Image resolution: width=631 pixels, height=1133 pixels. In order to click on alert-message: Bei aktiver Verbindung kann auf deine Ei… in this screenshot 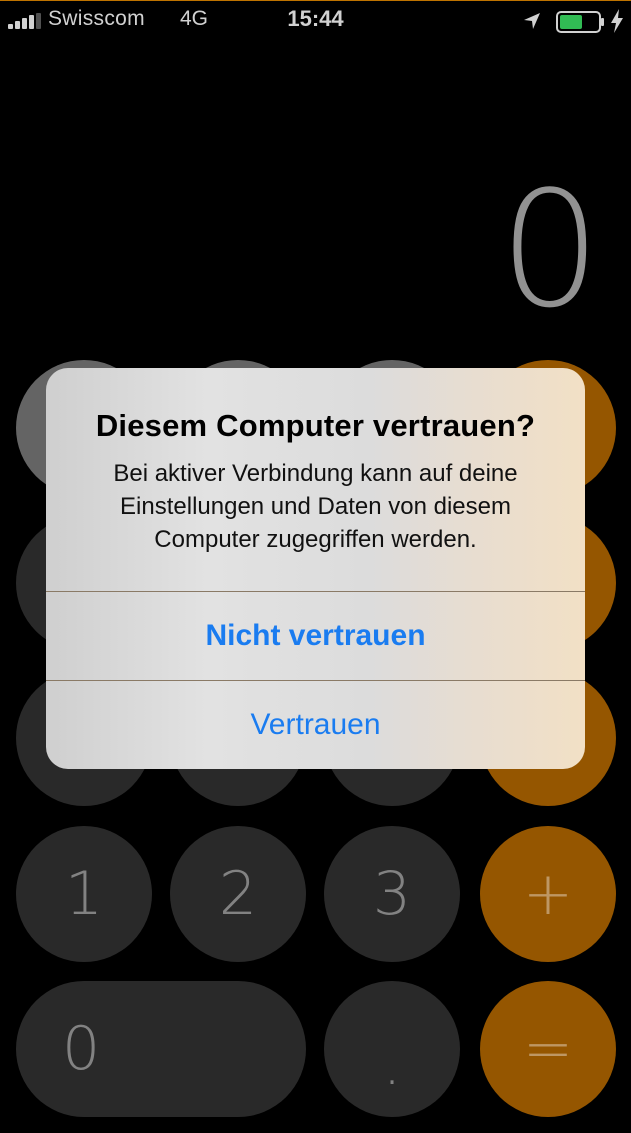, I will do `click(315, 506)`.